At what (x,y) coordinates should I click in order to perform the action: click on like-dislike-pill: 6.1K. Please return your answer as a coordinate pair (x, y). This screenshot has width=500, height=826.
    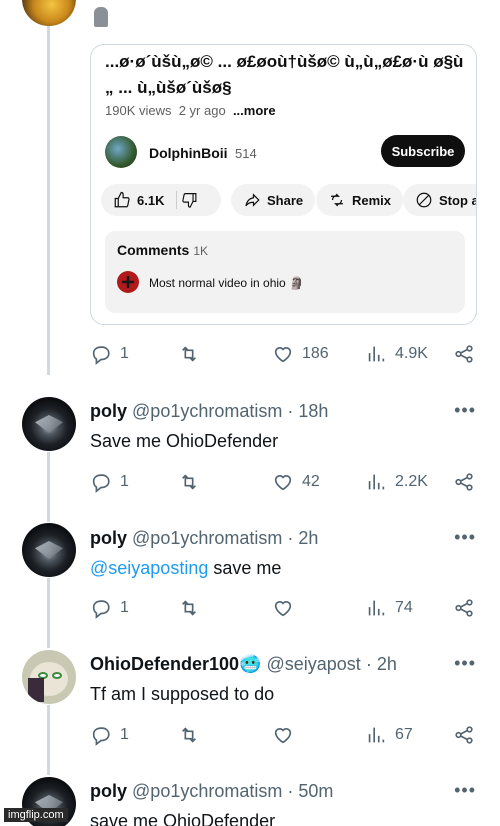
    Looking at the image, I should click on (161, 200).